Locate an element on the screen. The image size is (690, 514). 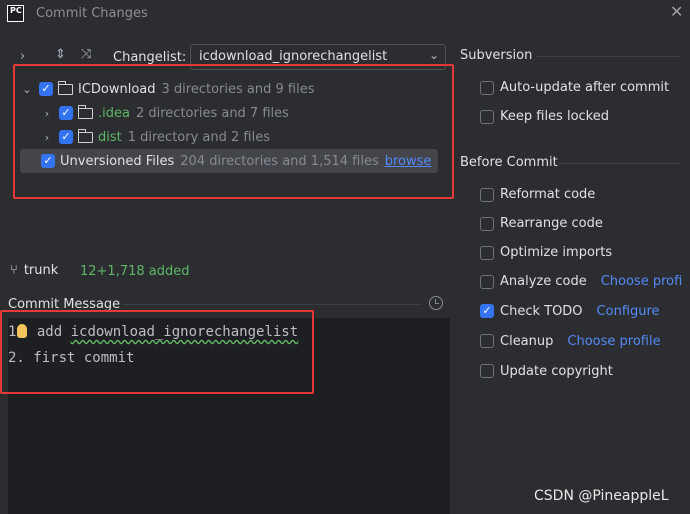
option-label: Analyze code is located at coordinates (543, 281).